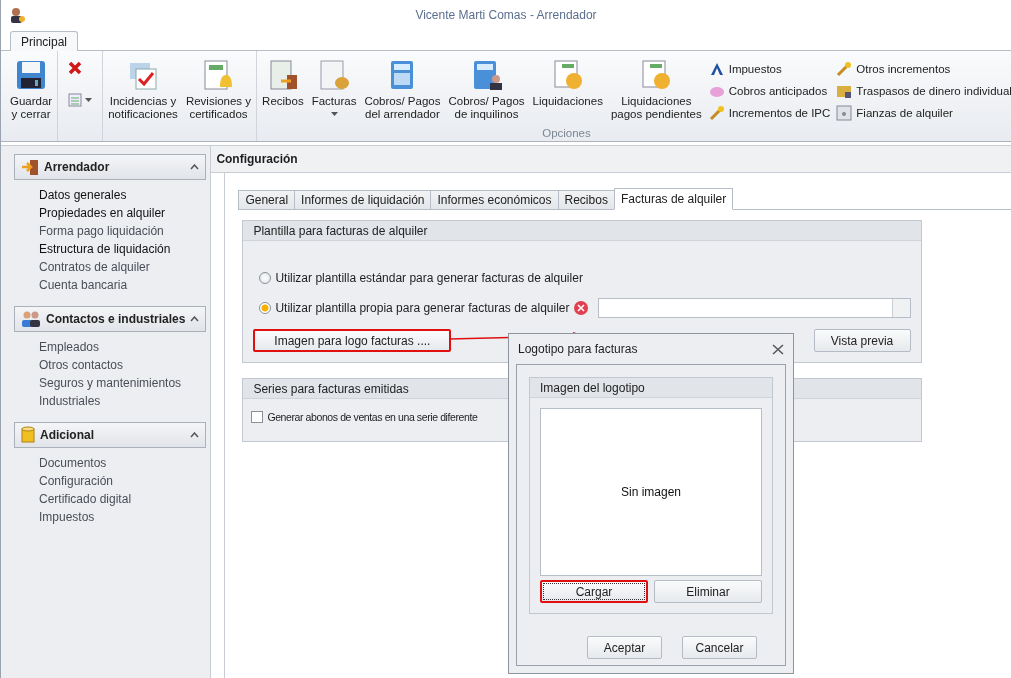  Describe the element at coordinates (594, 591) in the screenshot. I see `dialog-button: Cargar` at that location.